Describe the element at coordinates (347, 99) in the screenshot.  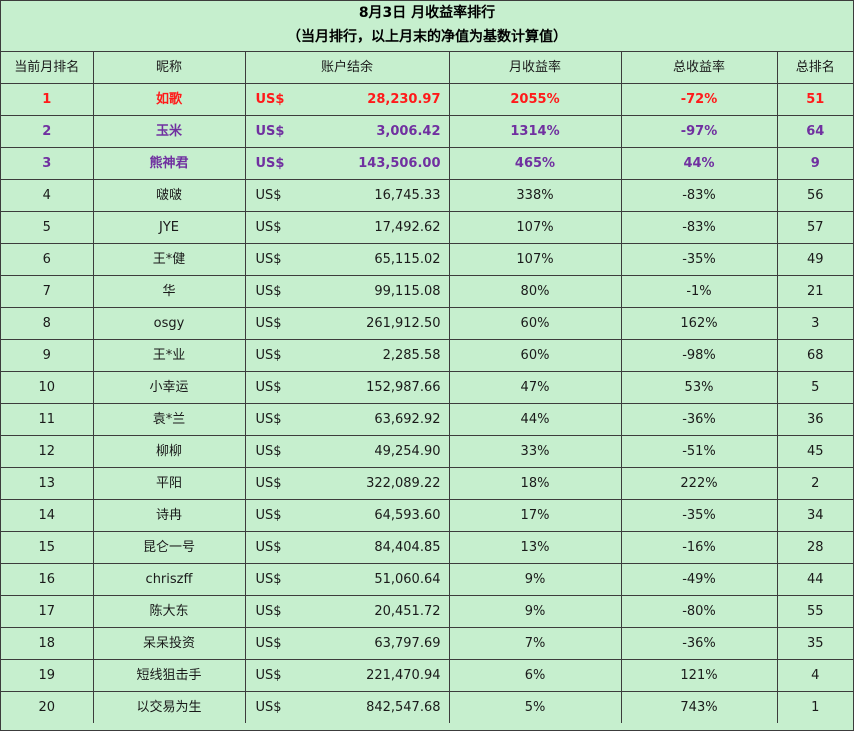
I see `cell-balance: US$ 28,230.97` at that location.